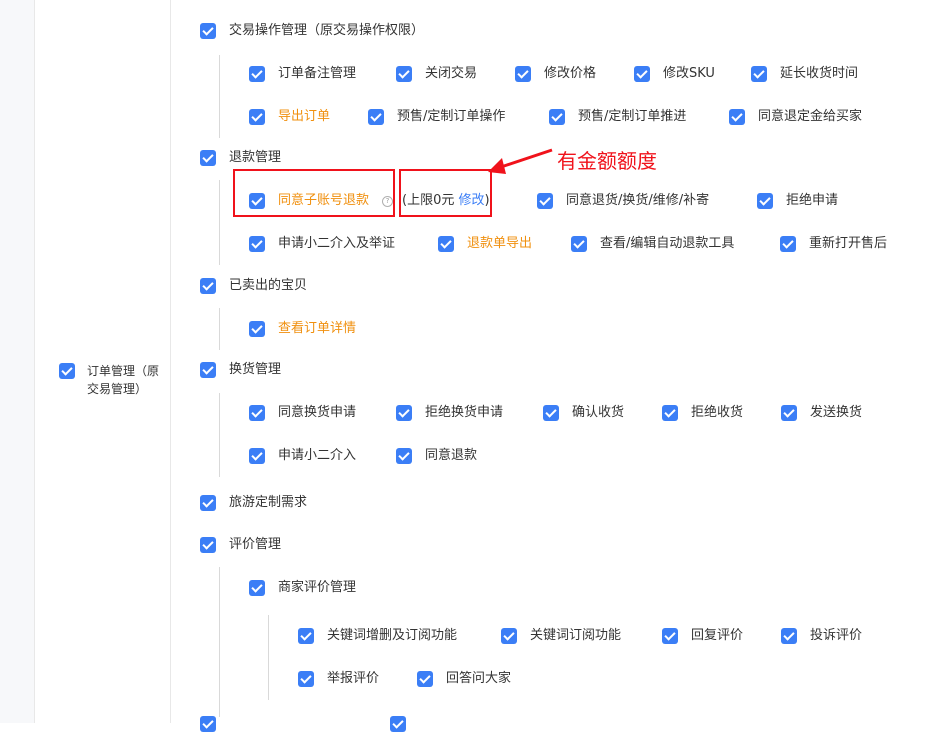 The width and height of the screenshot is (944, 732). I want to click on trade-item-label: 修改SKU, so click(689, 73).